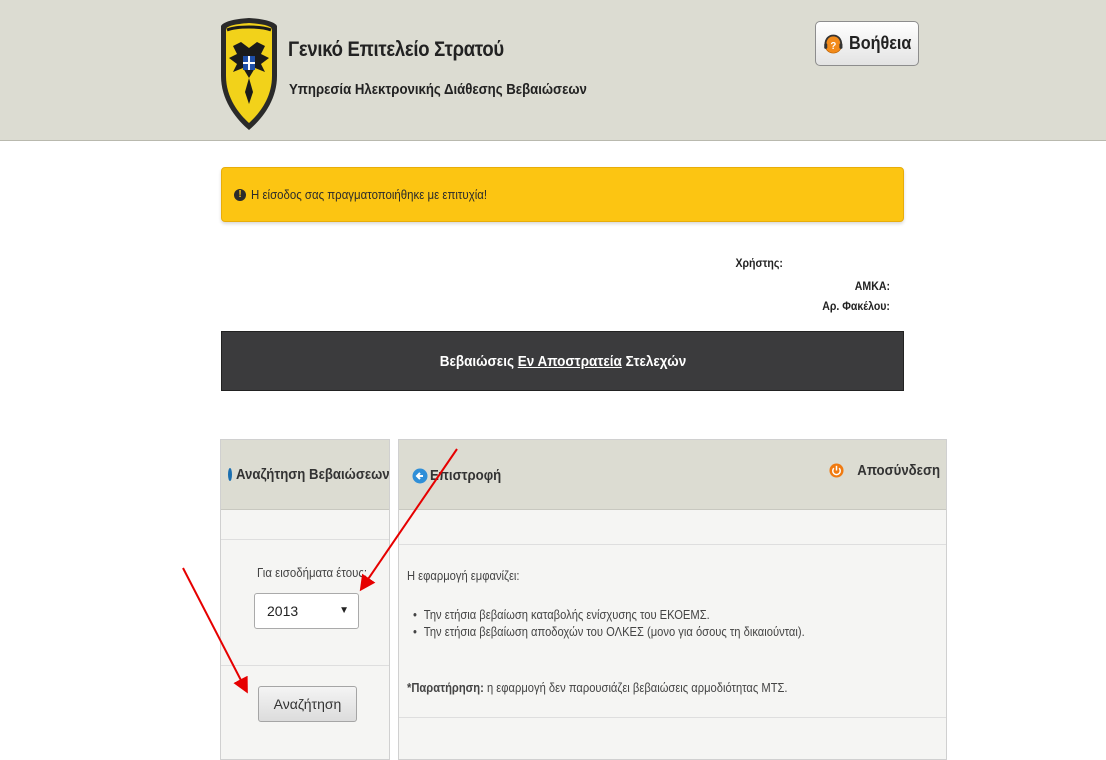 This screenshot has width=1106, height=760. What do you see at coordinates (306, 611) in the screenshot?
I see `year-select: 2013 ▼` at bounding box center [306, 611].